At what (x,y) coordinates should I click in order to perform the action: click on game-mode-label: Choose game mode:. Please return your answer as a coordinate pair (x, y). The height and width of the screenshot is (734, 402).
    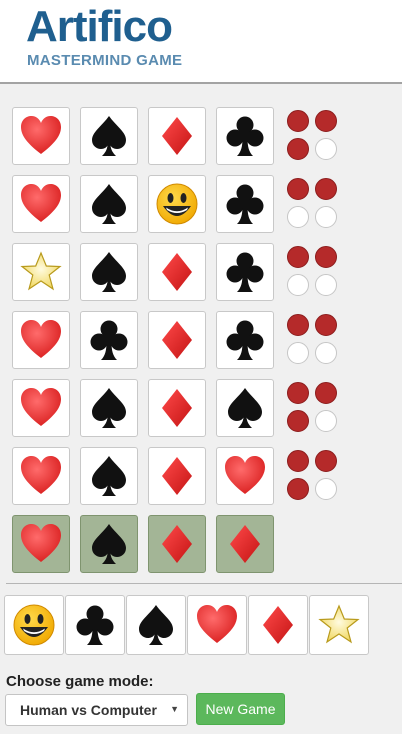
    Looking at the image, I should click on (80, 681).